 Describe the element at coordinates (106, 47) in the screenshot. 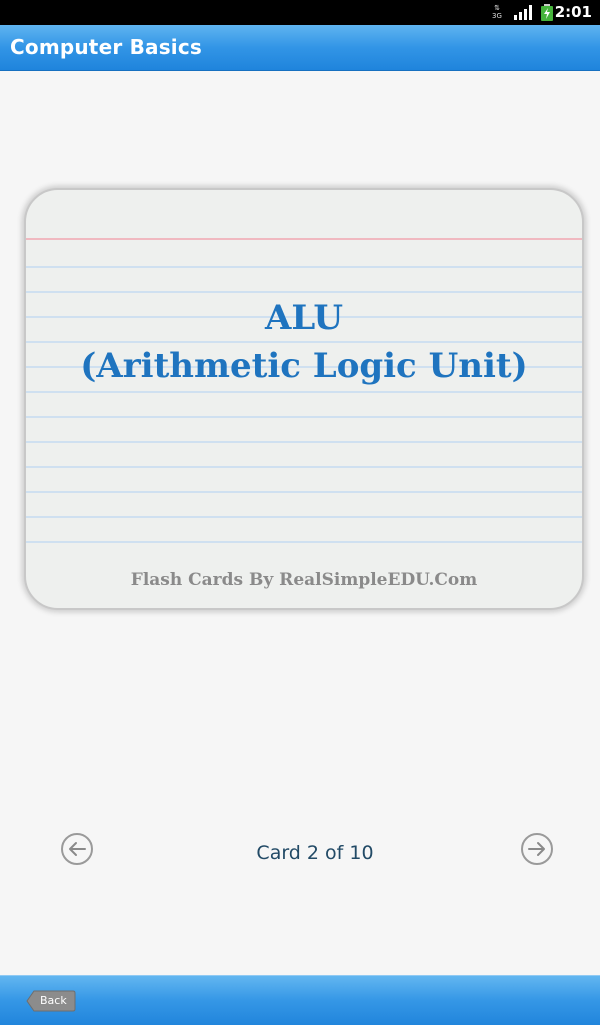

I see `page-title: Computer Basics` at that location.